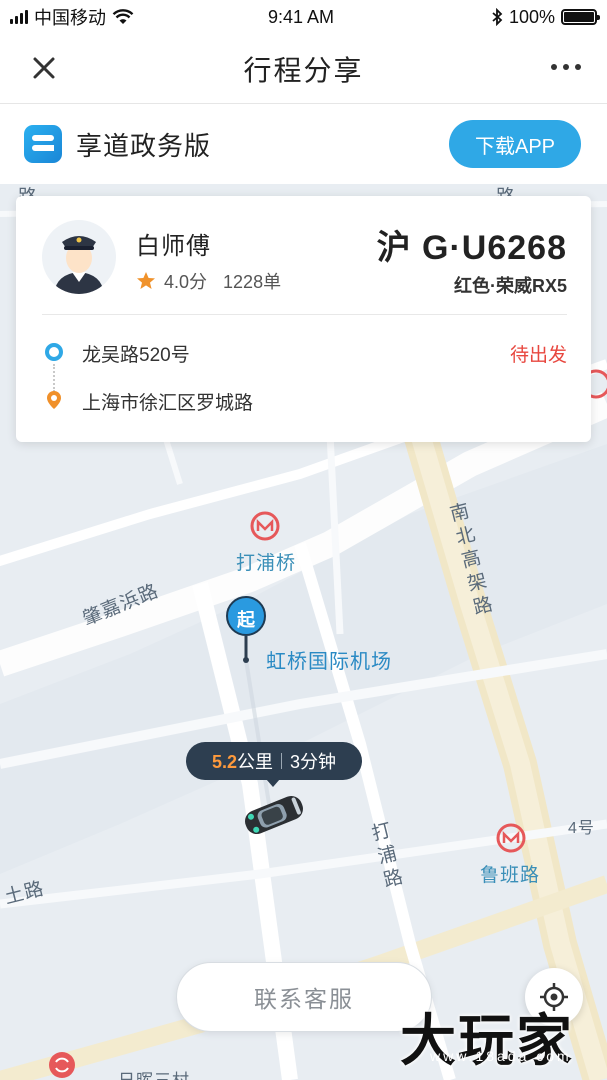 This screenshot has height=1080, width=607. I want to click on page-title: 行程分享, so click(303, 70).